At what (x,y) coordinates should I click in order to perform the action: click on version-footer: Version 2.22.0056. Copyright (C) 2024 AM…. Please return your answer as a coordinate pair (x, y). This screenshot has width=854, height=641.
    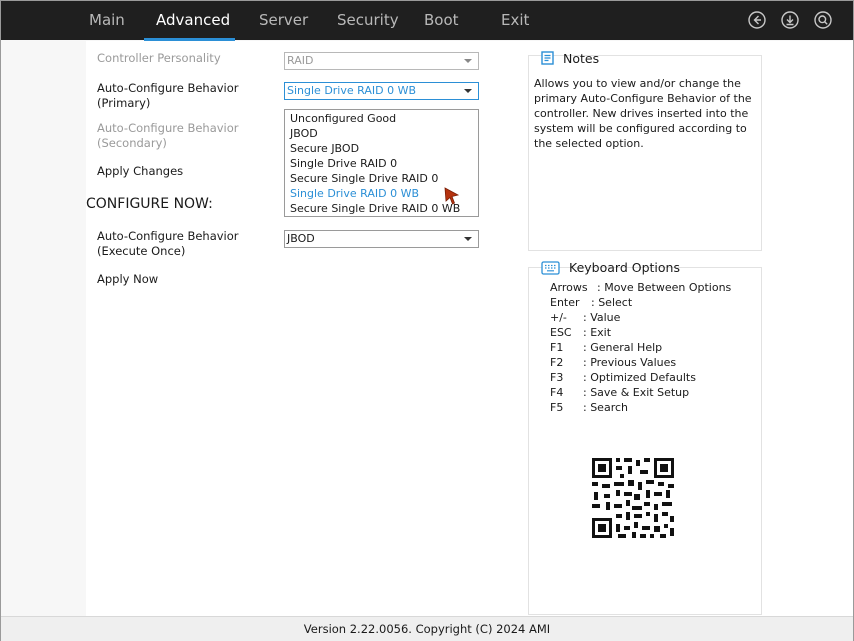
    Looking at the image, I should click on (427, 628).